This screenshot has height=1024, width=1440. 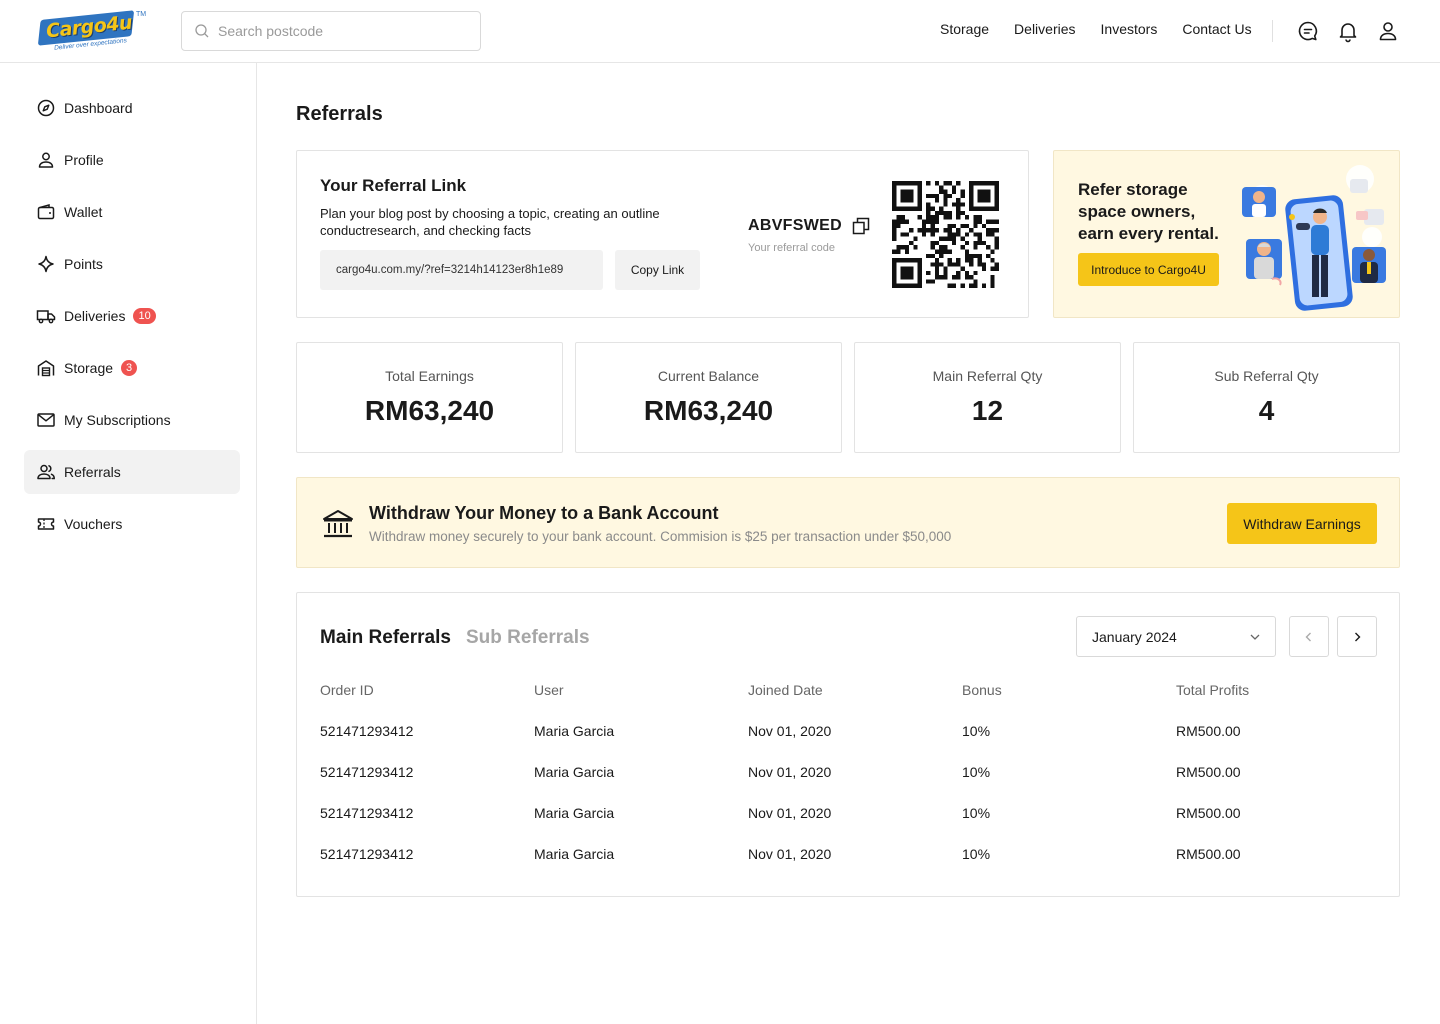 I want to click on deliveries-count-badge: 10, so click(x=144, y=316).